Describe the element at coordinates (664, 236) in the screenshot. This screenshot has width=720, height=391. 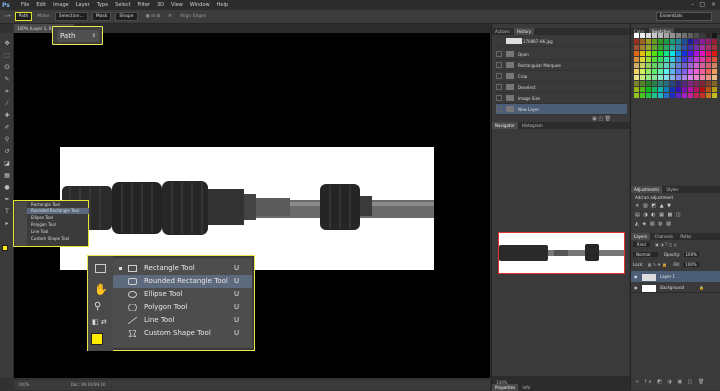
I see `tab-channels: Channels` at that location.